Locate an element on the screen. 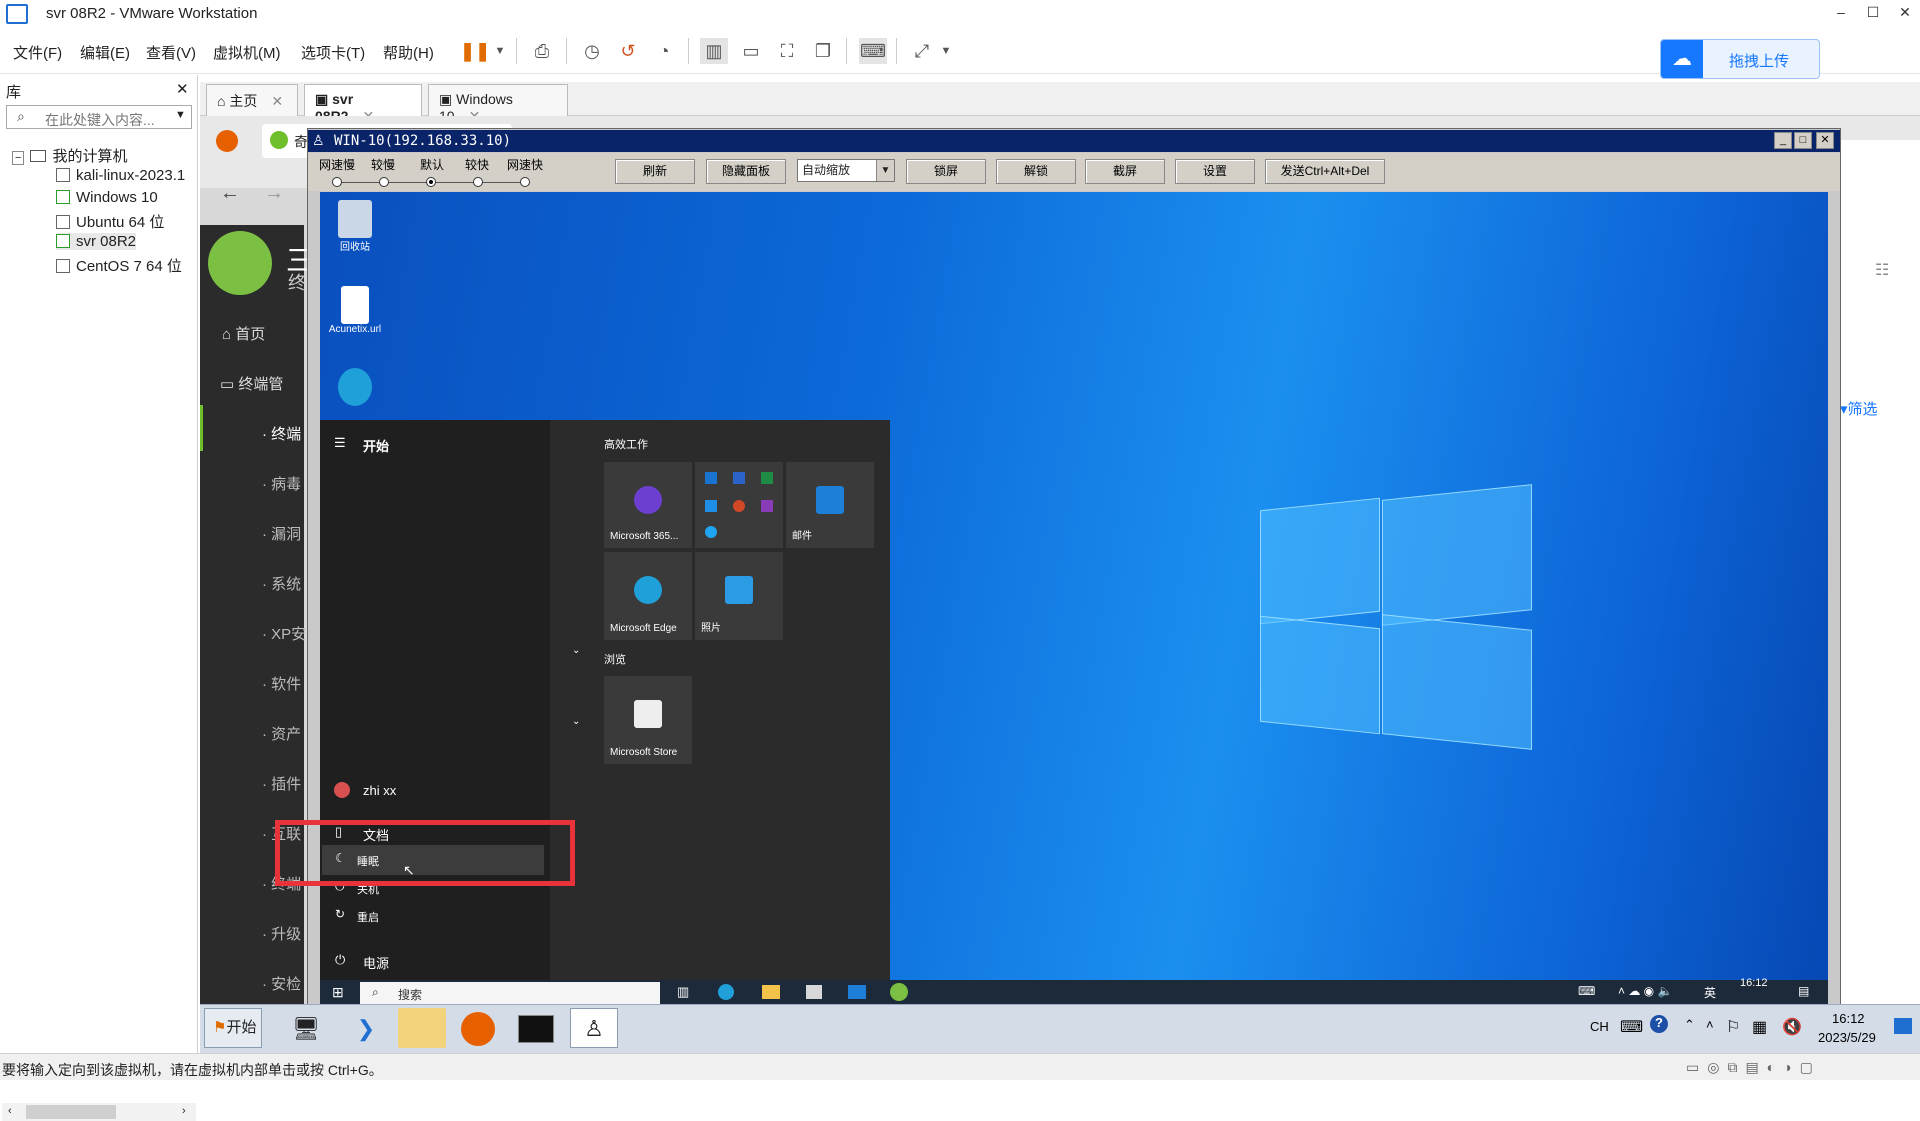 Image resolution: width=1920 pixels, height=1121 pixels. security-app-icon is located at coordinates (899, 992).